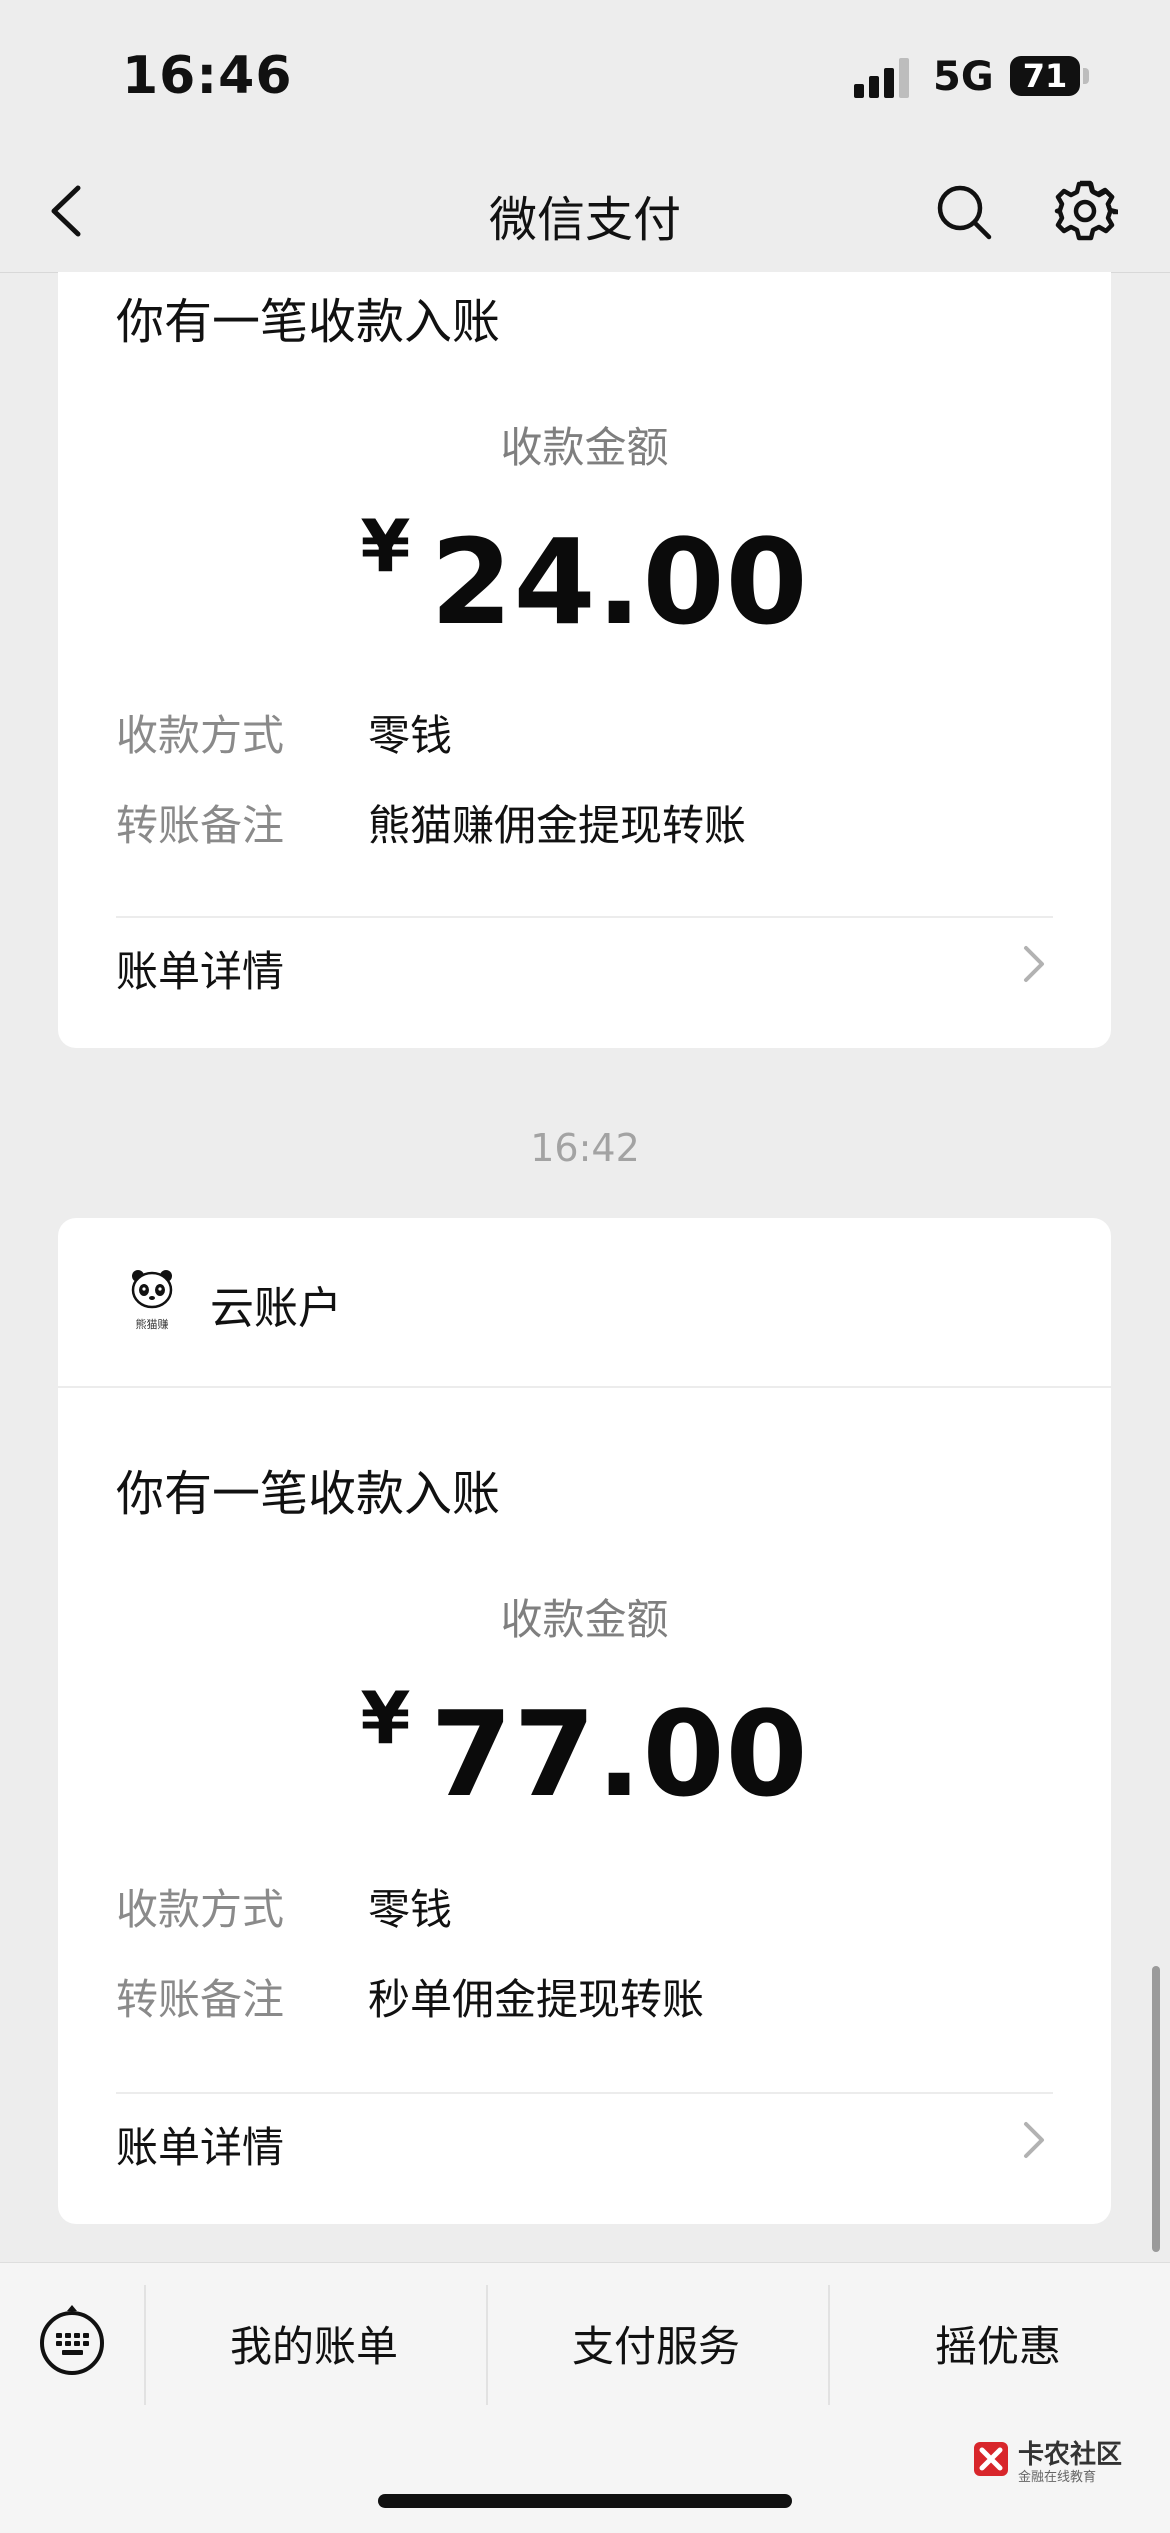 This screenshot has height=2533, width=1170. Describe the element at coordinates (557, 825) in the screenshot. I see `row-value: 熊猫赚佣金提现转账` at that location.